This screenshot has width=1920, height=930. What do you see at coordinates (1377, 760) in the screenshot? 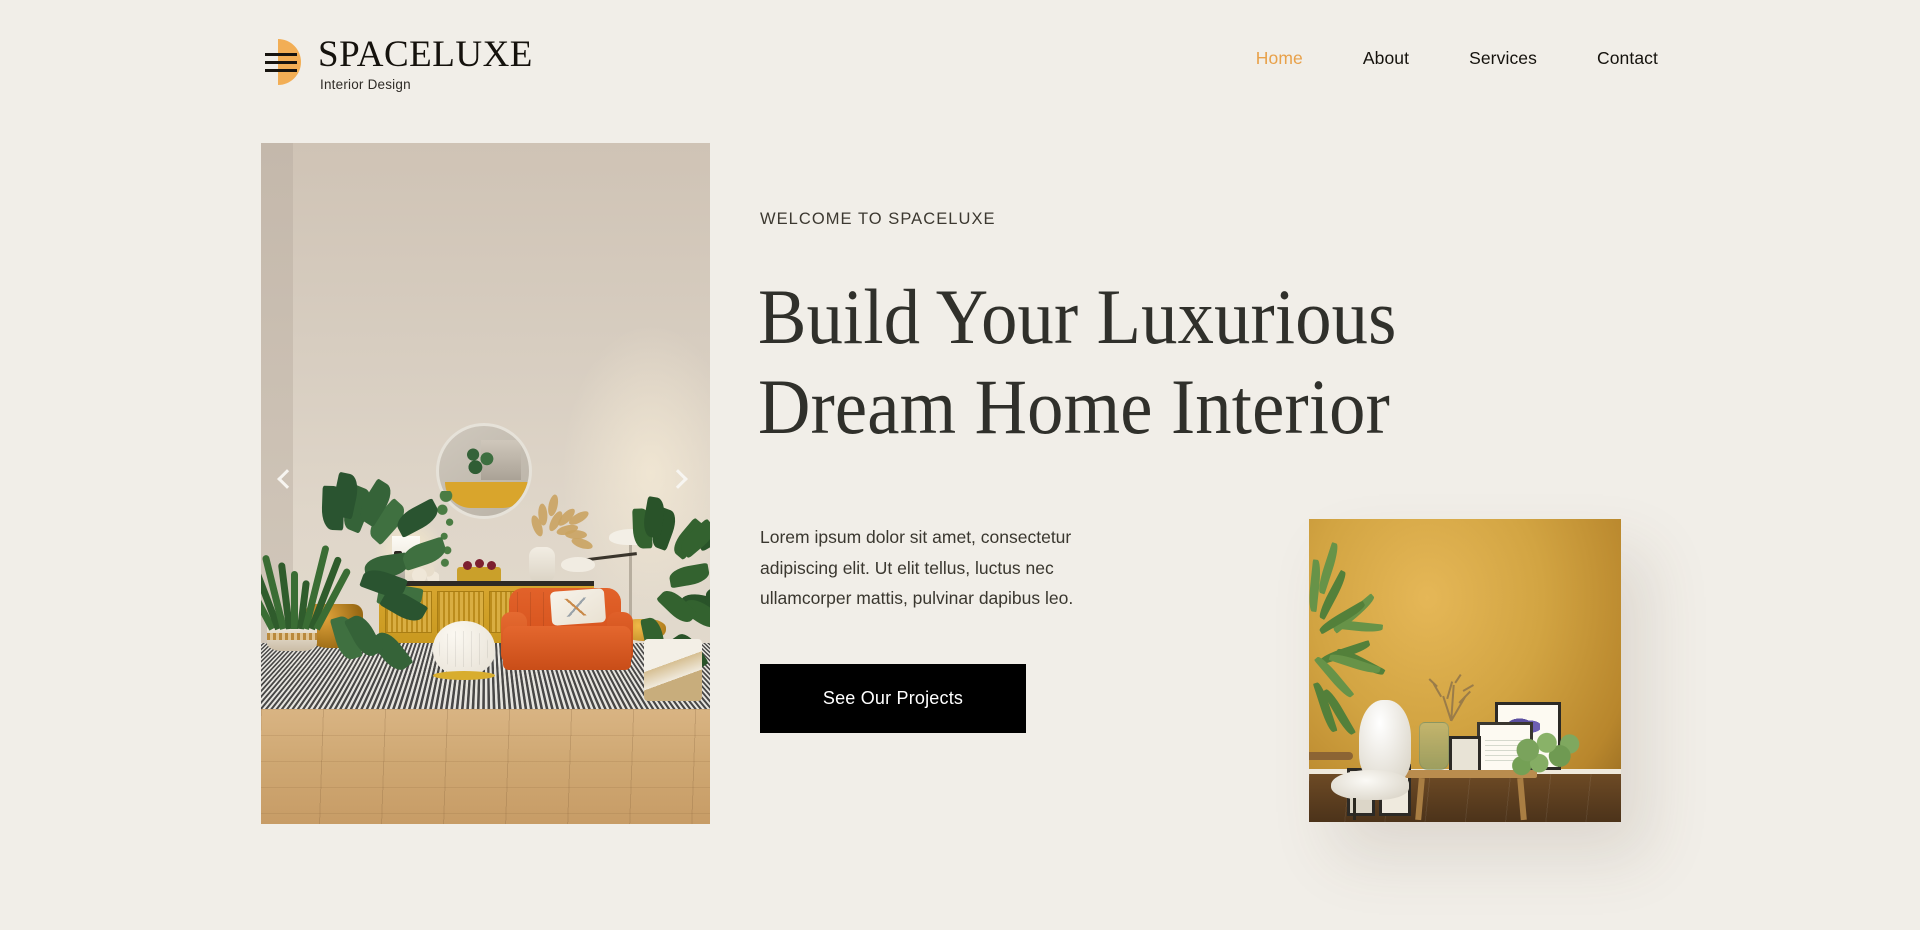
I see `white-fur-chair` at bounding box center [1377, 760].